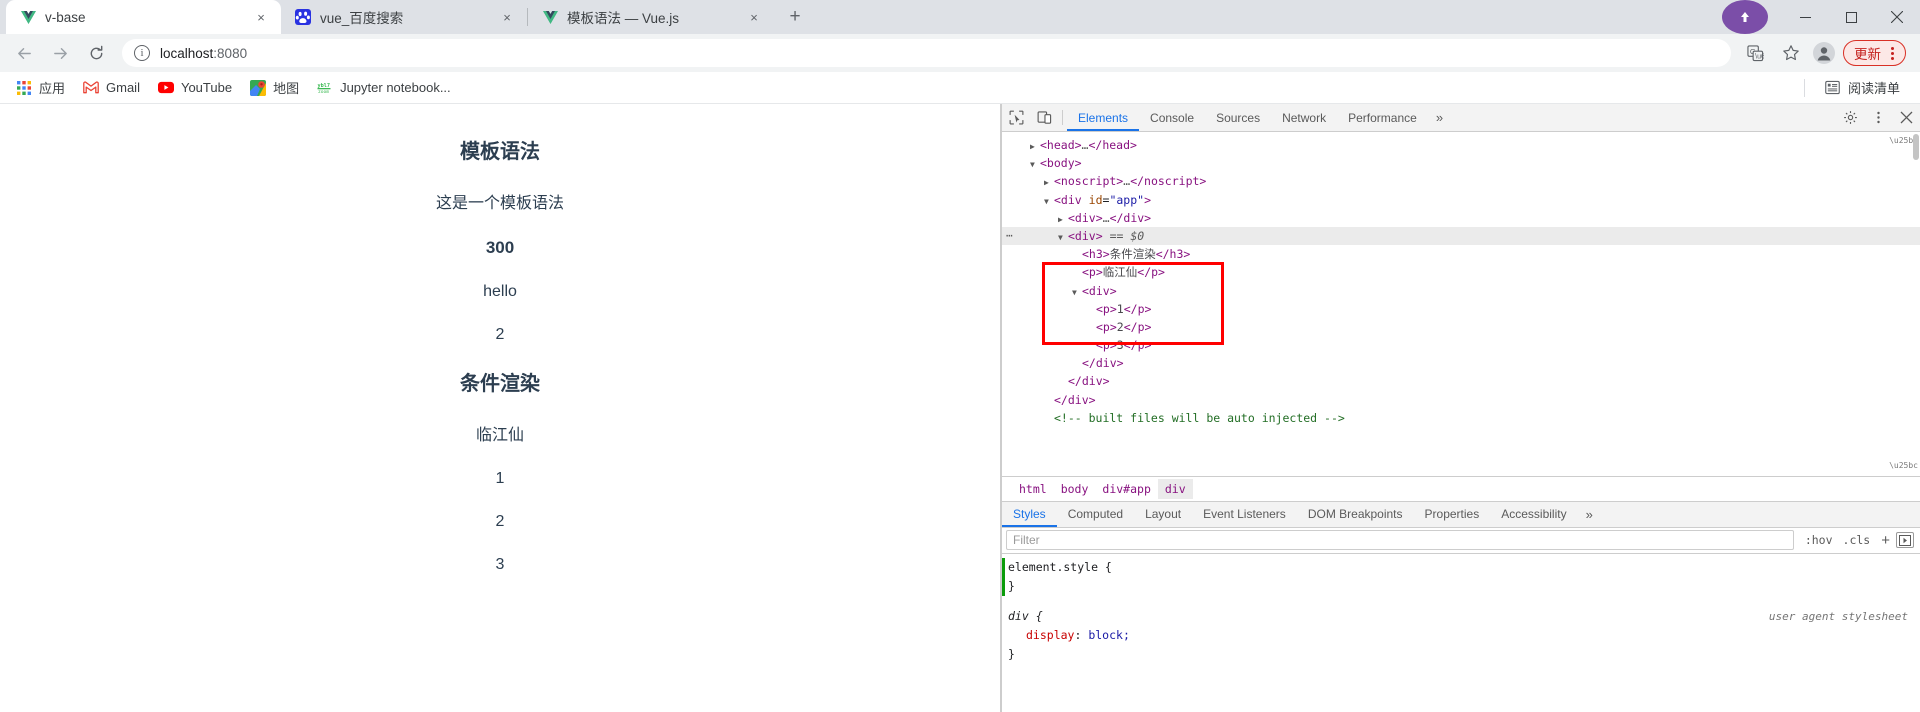 The height and width of the screenshot is (712, 1920). I want to click on page-text-1: 这是一个模板语法, so click(499, 203).